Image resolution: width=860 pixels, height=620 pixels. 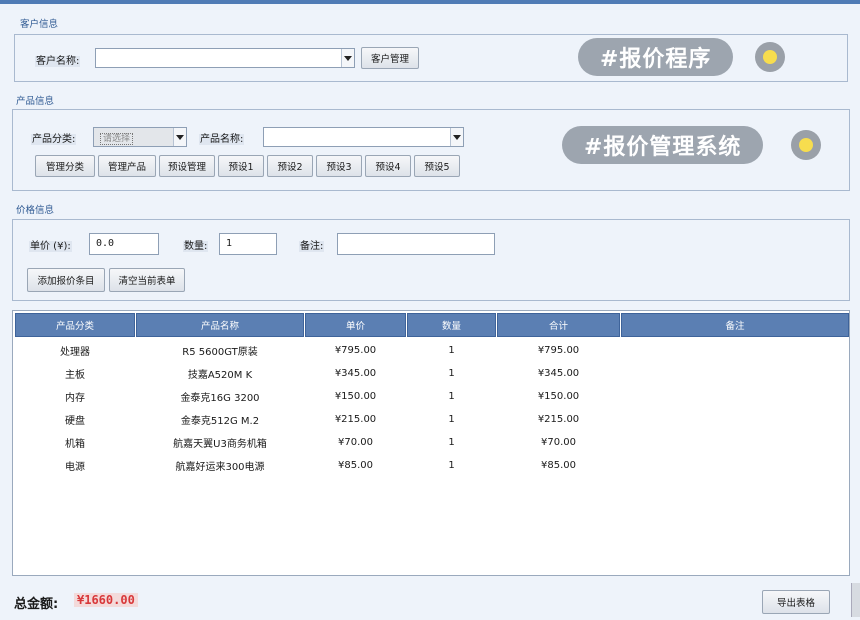 What do you see at coordinates (140, 137) in the screenshot?
I see `product-category-combo: 请选择` at bounding box center [140, 137].